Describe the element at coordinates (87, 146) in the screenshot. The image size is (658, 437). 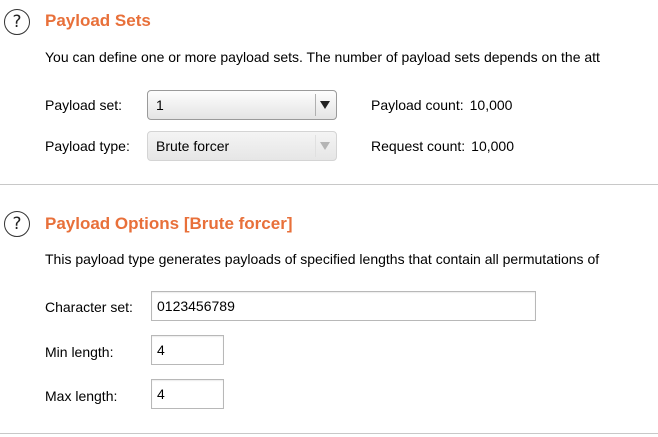
I see `payload-type-label: Payload type:` at that location.